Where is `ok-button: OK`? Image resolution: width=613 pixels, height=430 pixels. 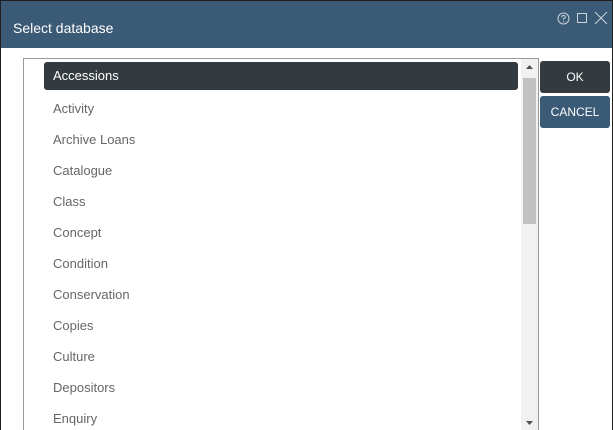 ok-button: OK is located at coordinates (575, 77).